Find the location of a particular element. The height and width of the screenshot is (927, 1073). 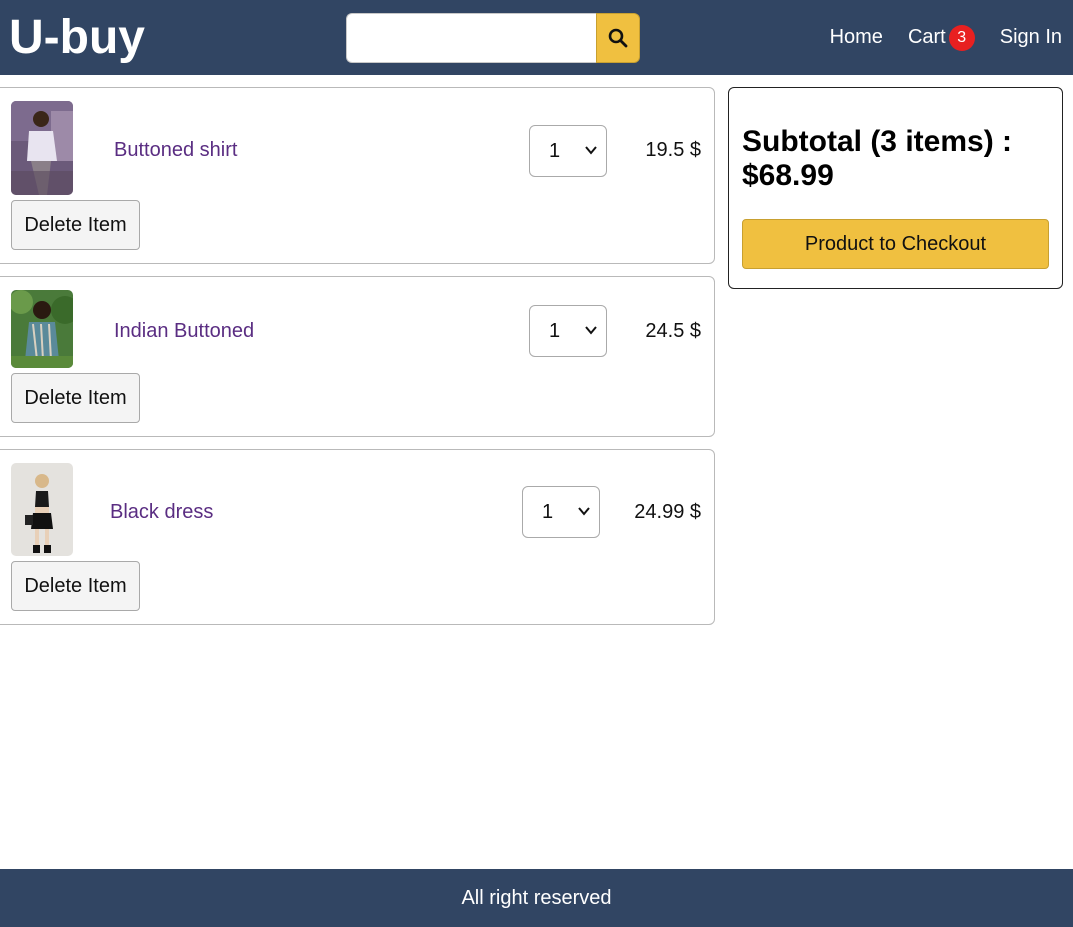

main-nav: Home Cart 3 Sign In is located at coordinates (933, 37).